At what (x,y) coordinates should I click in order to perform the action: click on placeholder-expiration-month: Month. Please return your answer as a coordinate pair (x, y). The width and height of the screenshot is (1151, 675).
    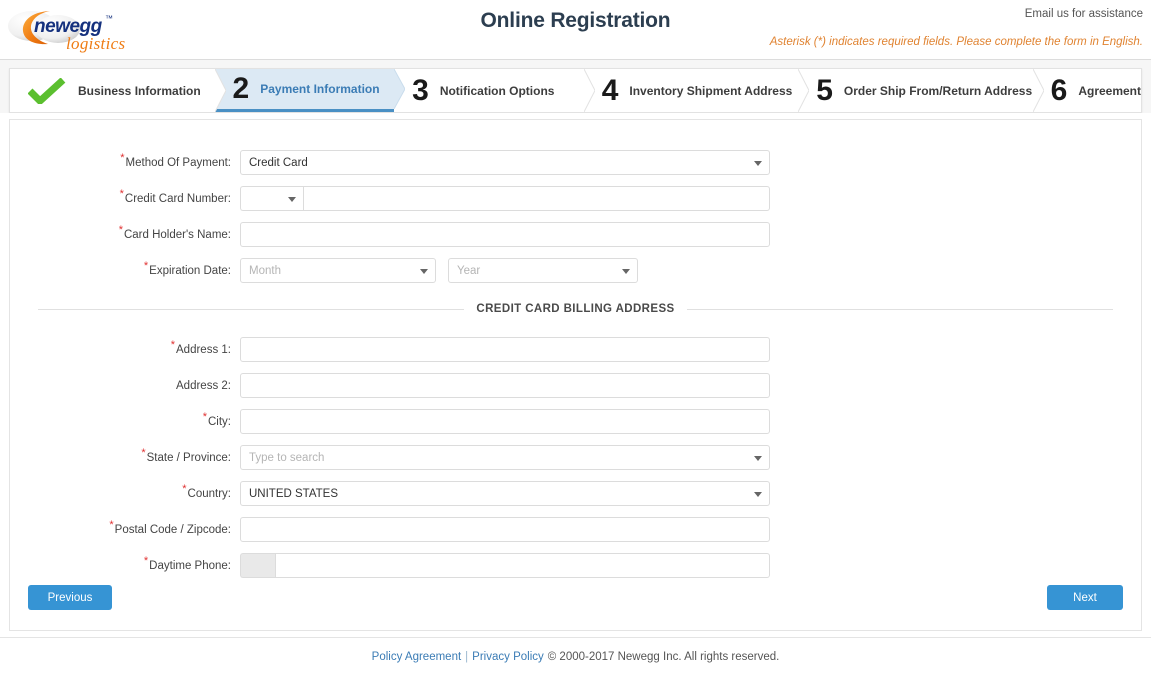
    Looking at the image, I should click on (265, 270).